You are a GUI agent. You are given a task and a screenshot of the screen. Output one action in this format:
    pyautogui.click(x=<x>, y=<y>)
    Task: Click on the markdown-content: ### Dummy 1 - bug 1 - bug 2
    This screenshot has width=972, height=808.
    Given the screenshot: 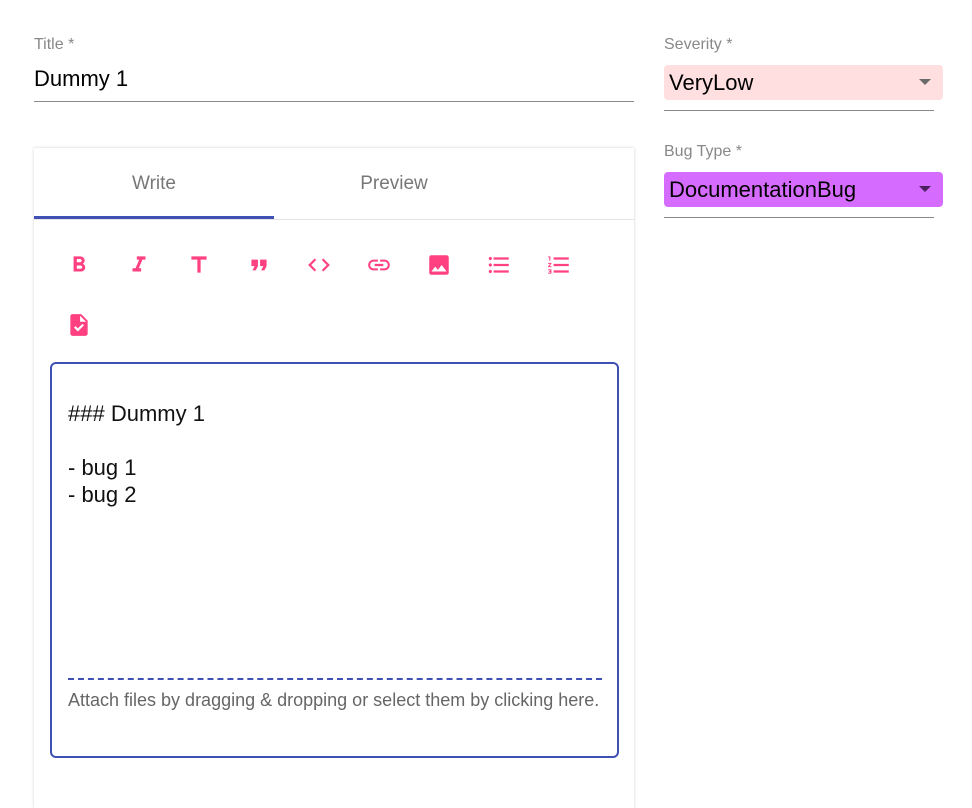 What is the action you would take?
    pyautogui.click(x=136, y=454)
    